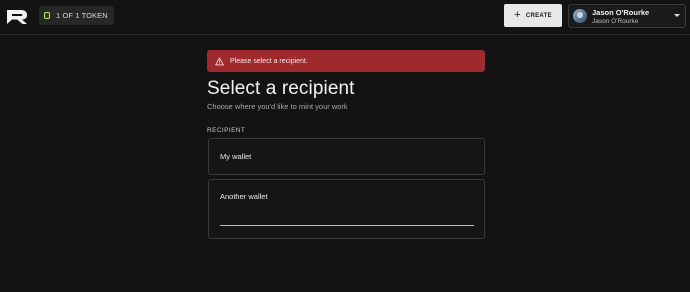  I want to click on my-wallet-label: My wallet, so click(236, 156).